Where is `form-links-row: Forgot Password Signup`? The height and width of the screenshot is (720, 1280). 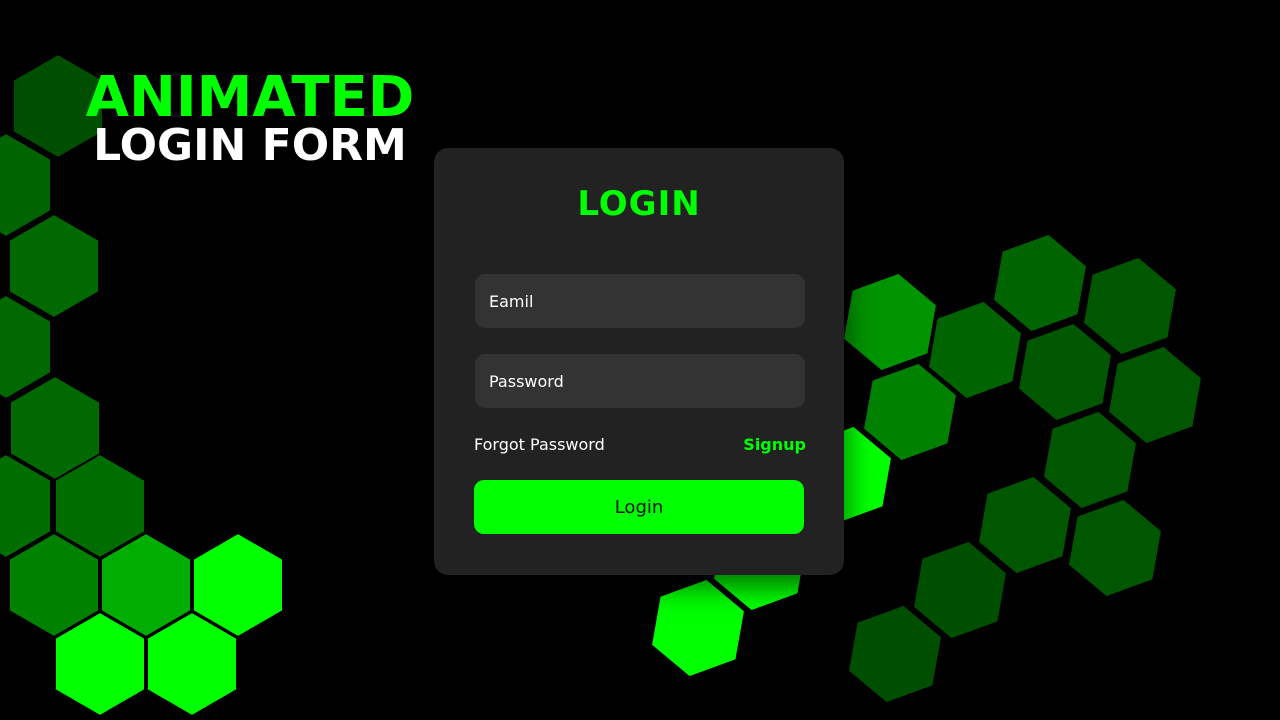 form-links-row: Forgot Password Signup is located at coordinates (640, 446).